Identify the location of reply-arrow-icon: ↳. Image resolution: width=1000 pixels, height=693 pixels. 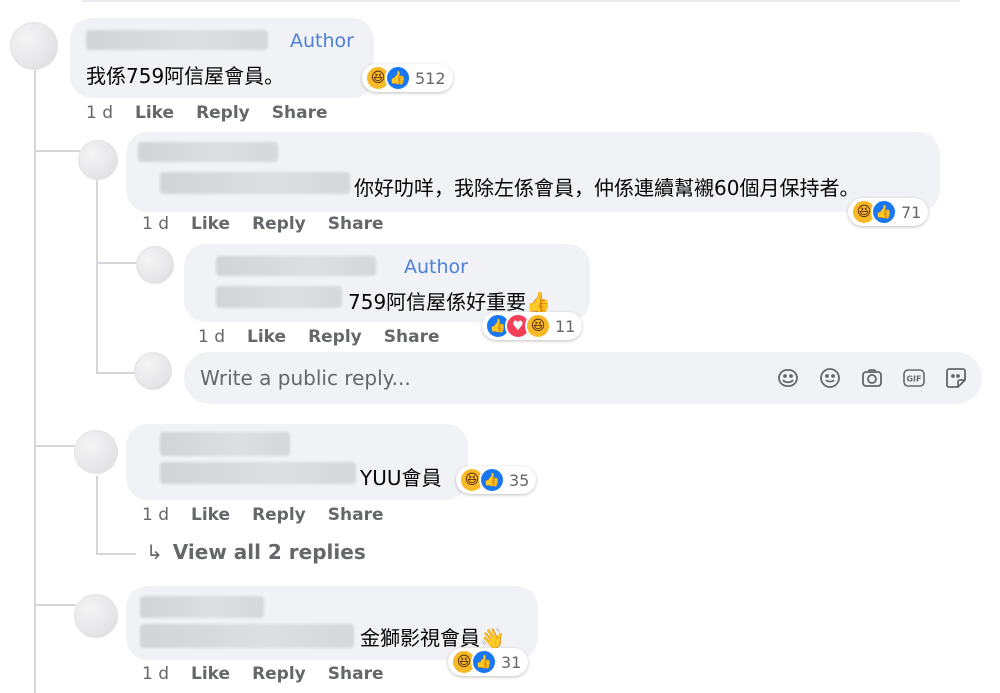
(154, 552).